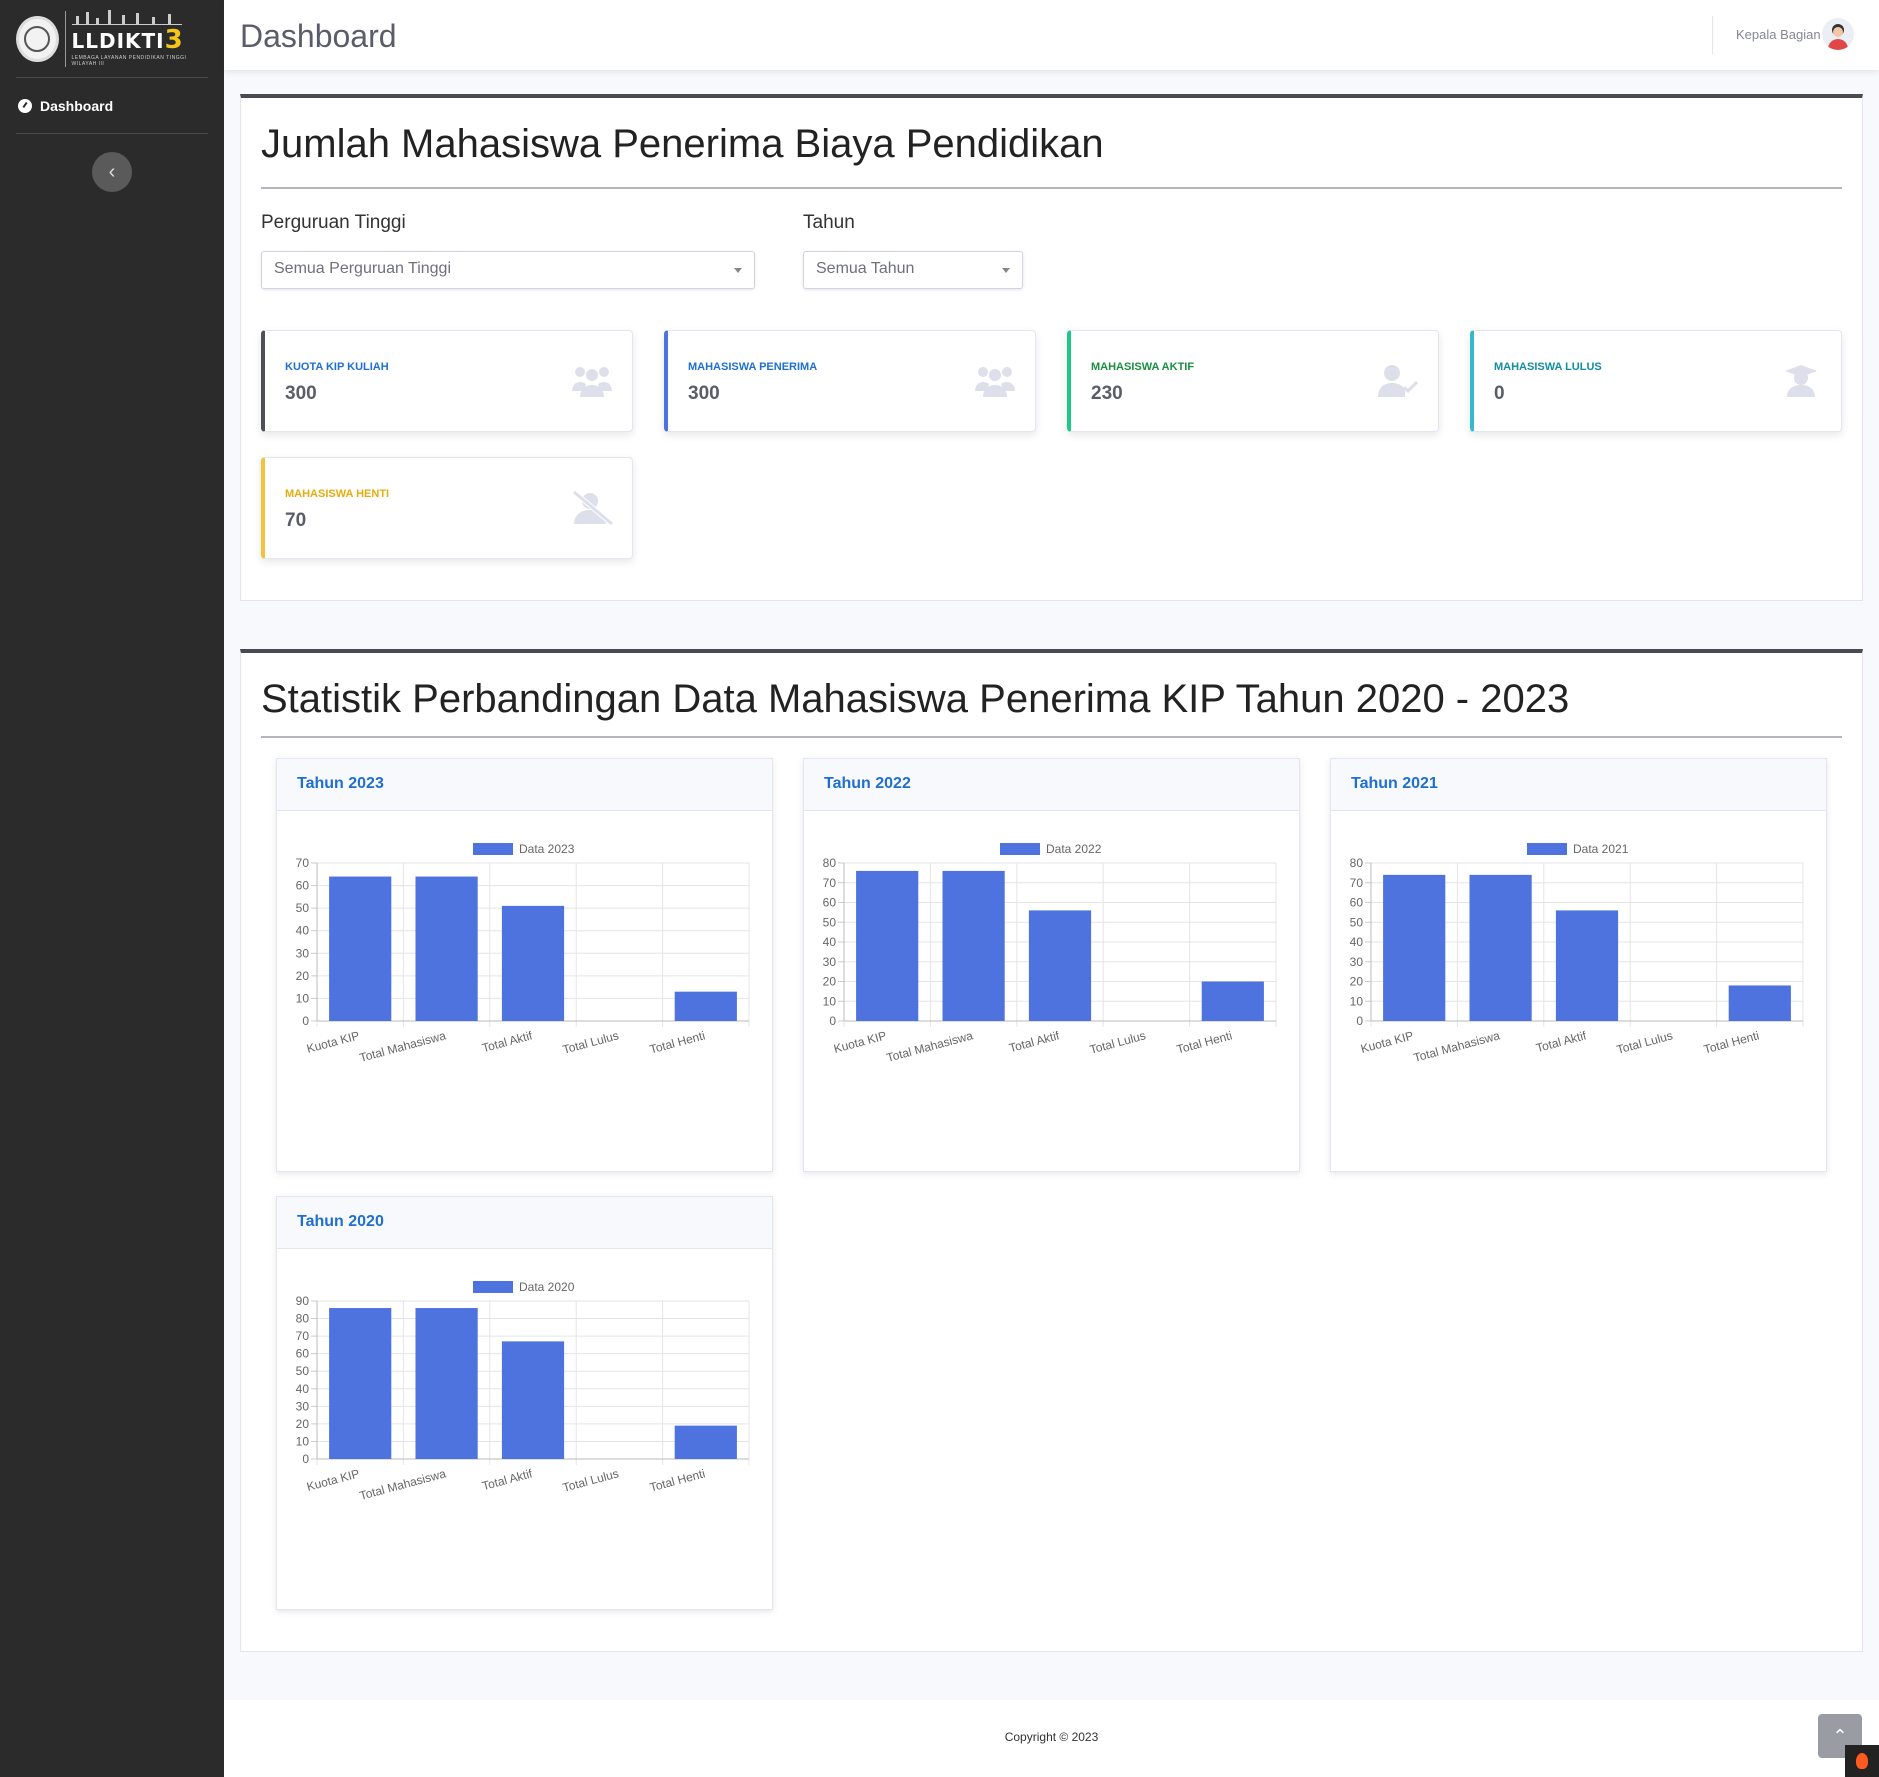 The image size is (1879, 1777). What do you see at coordinates (547, 849) in the screenshot?
I see `legend-label: Data 2023` at bounding box center [547, 849].